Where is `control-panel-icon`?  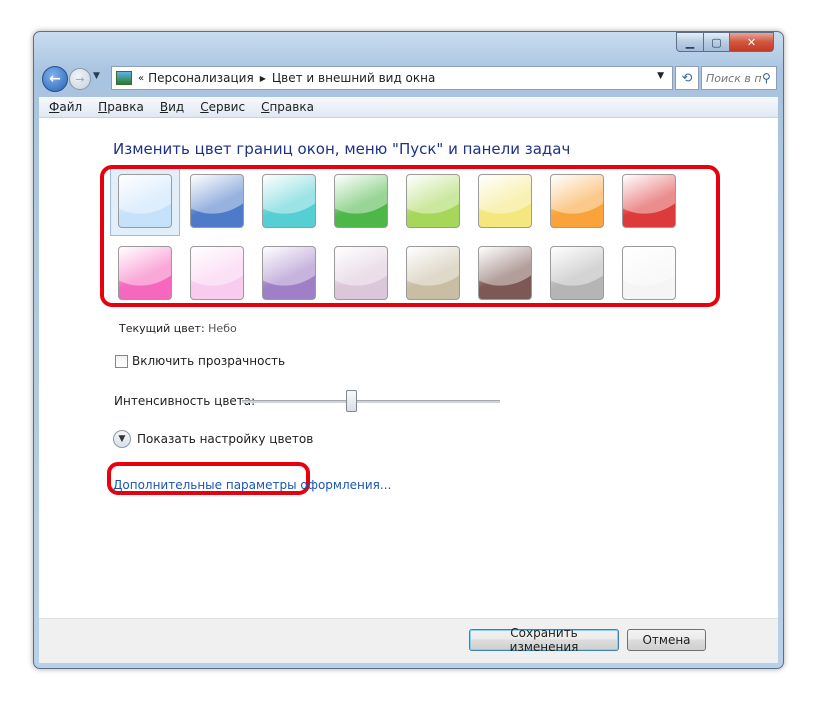
control-panel-icon is located at coordinates (124, 78).